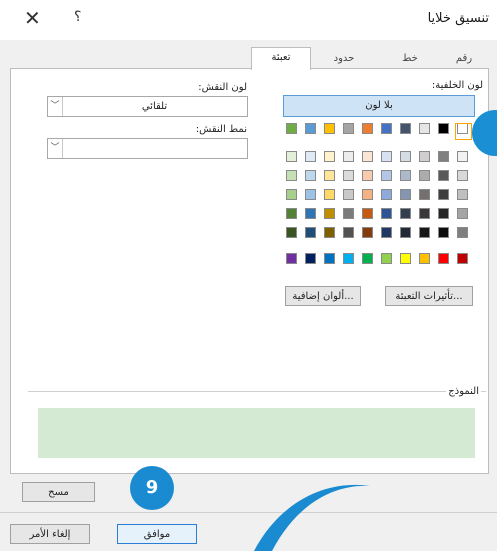  Describe the element at coordinates (458, 18) in the screenshot. I see `dialog-title: تنسيق خلايا` at that location.